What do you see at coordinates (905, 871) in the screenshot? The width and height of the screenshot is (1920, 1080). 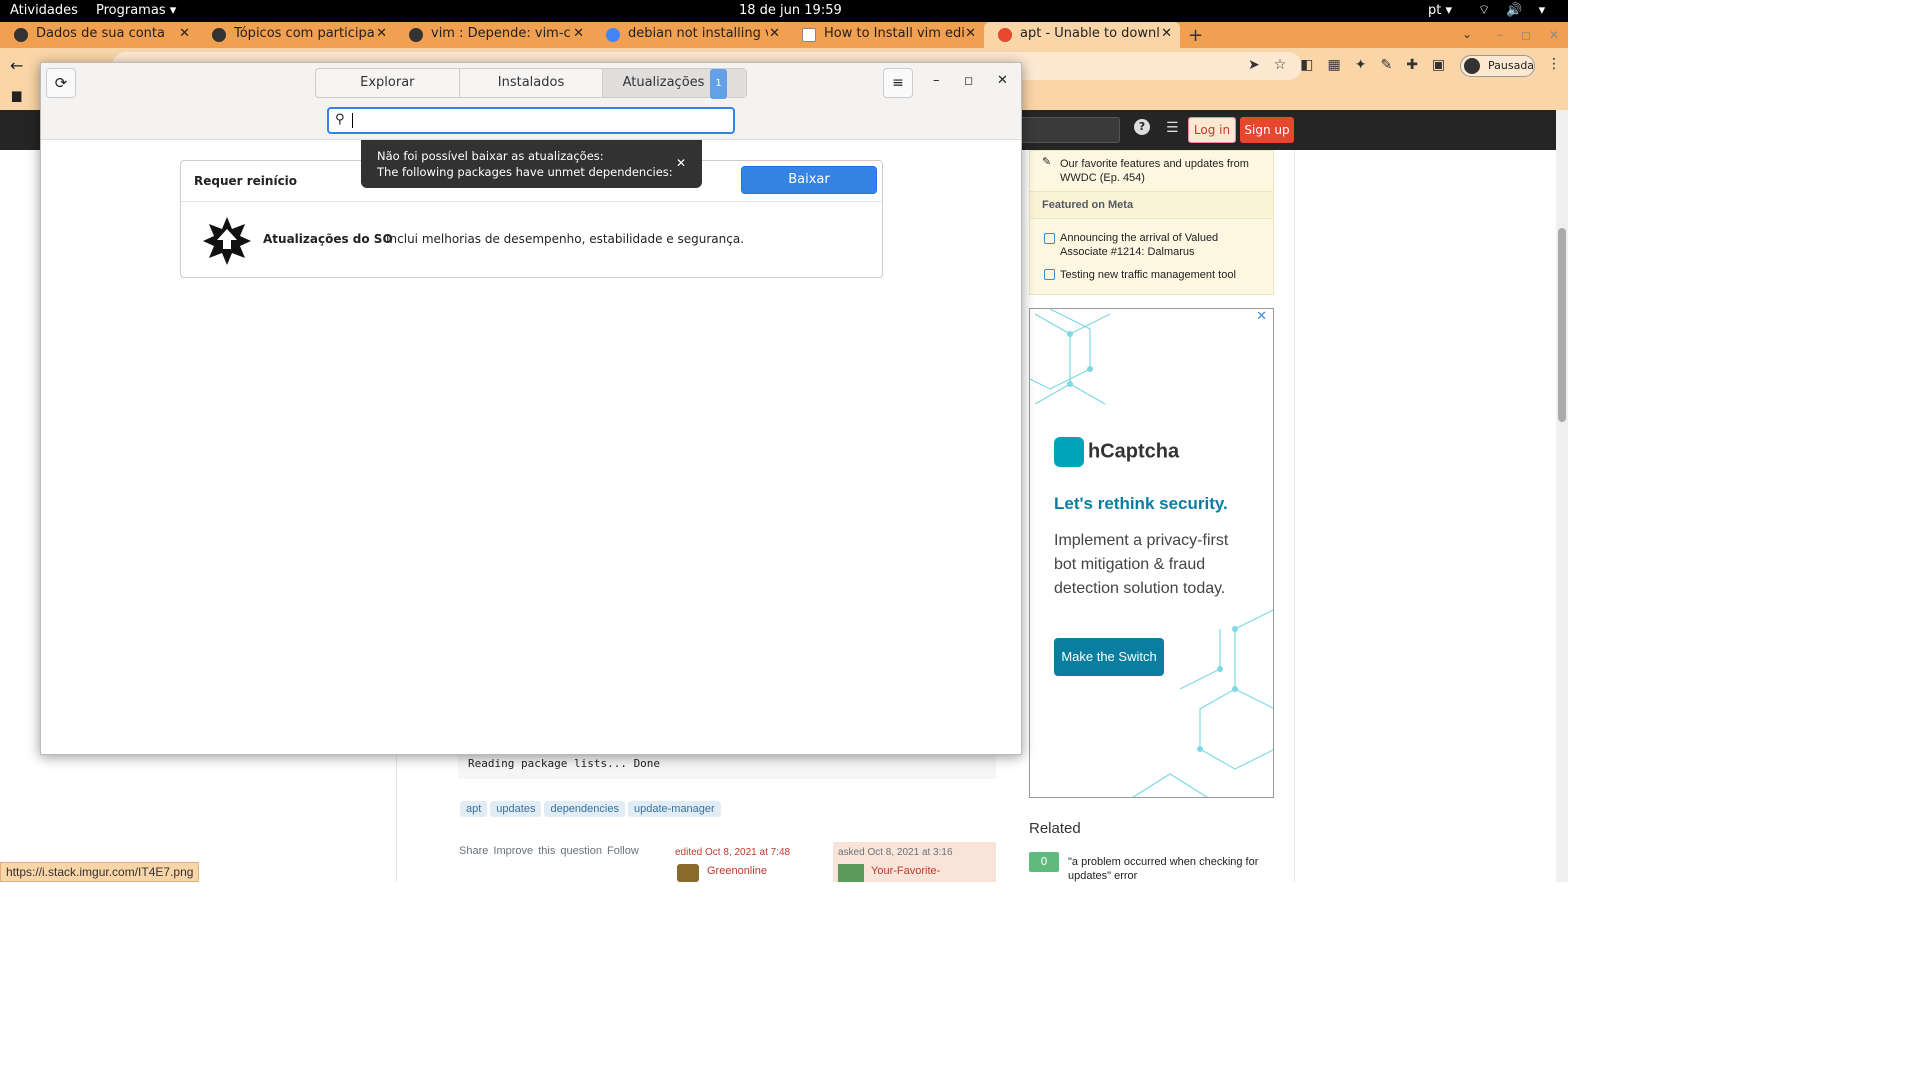 I see `asker-name: Your-Favorite-` at bounding box center [905, 871].